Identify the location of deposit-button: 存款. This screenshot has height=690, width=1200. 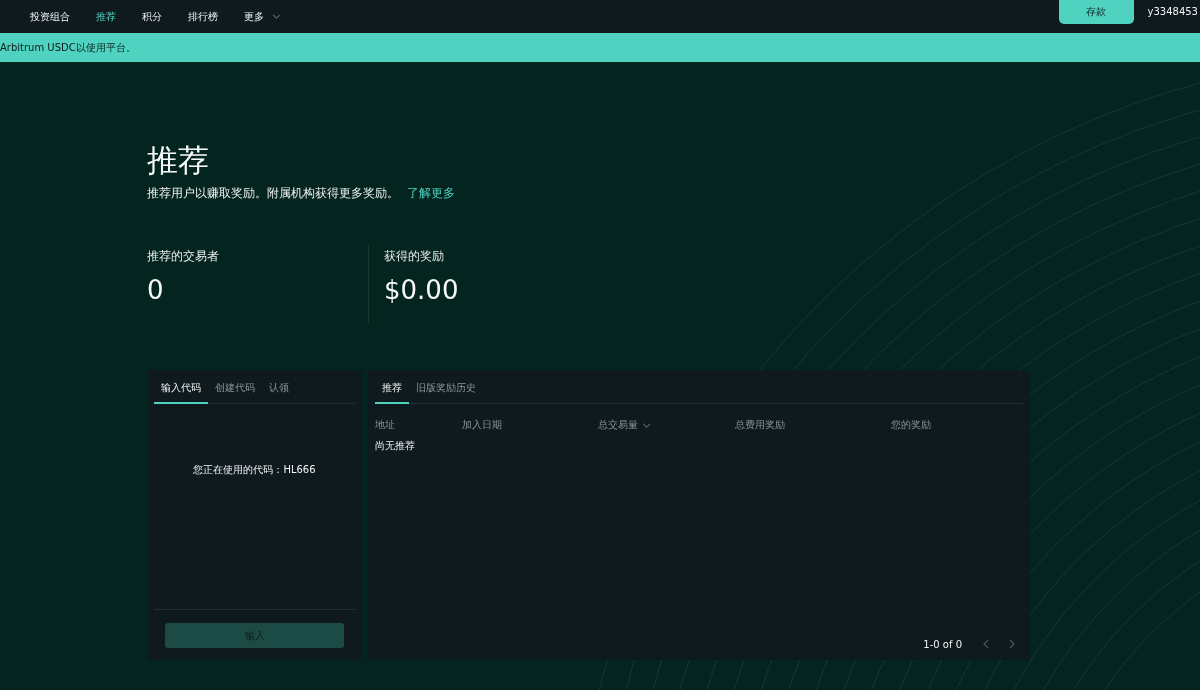
(1096, 12).